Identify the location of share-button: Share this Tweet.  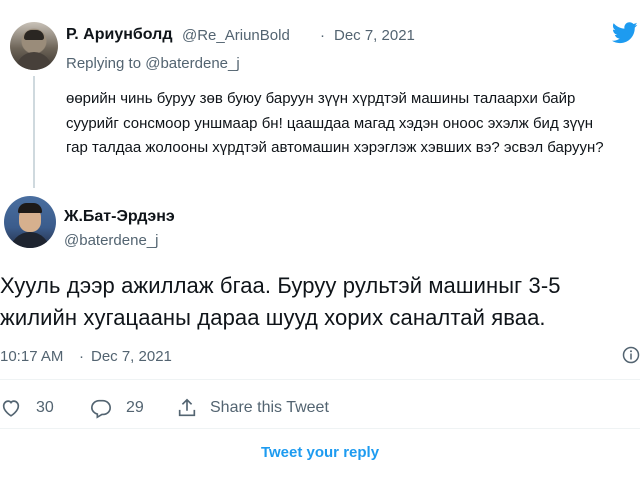
(252, 408).